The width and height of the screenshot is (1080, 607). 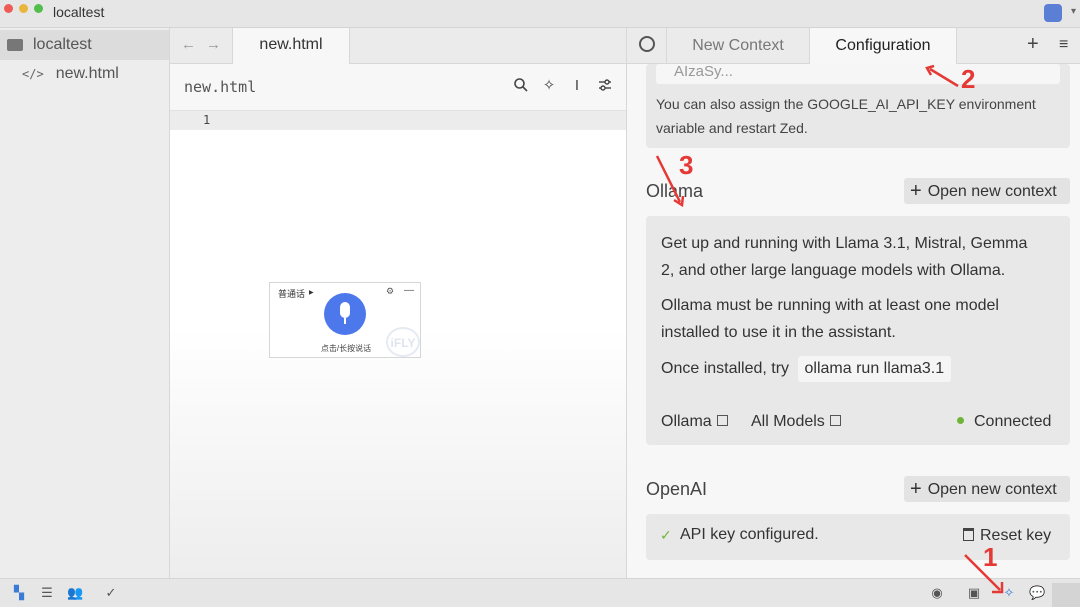 What do you see at coordinates (990, 557) in the screenshot?
I see `annotation-number-1: 1` at bounding box center [990, 557].